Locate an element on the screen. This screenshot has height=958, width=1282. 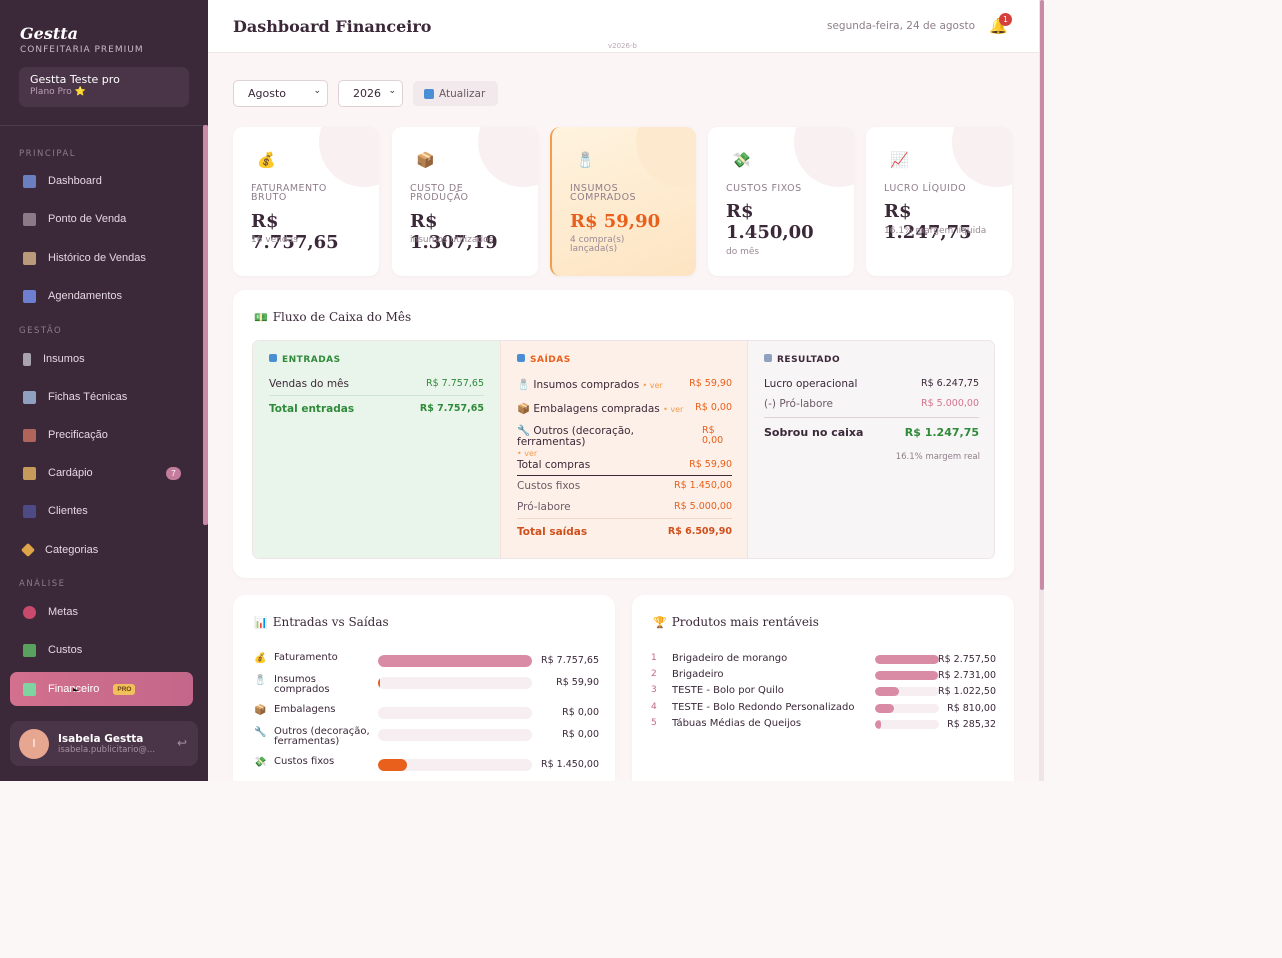
refresh-button: Atualizar is located at coordinates (455, 93).